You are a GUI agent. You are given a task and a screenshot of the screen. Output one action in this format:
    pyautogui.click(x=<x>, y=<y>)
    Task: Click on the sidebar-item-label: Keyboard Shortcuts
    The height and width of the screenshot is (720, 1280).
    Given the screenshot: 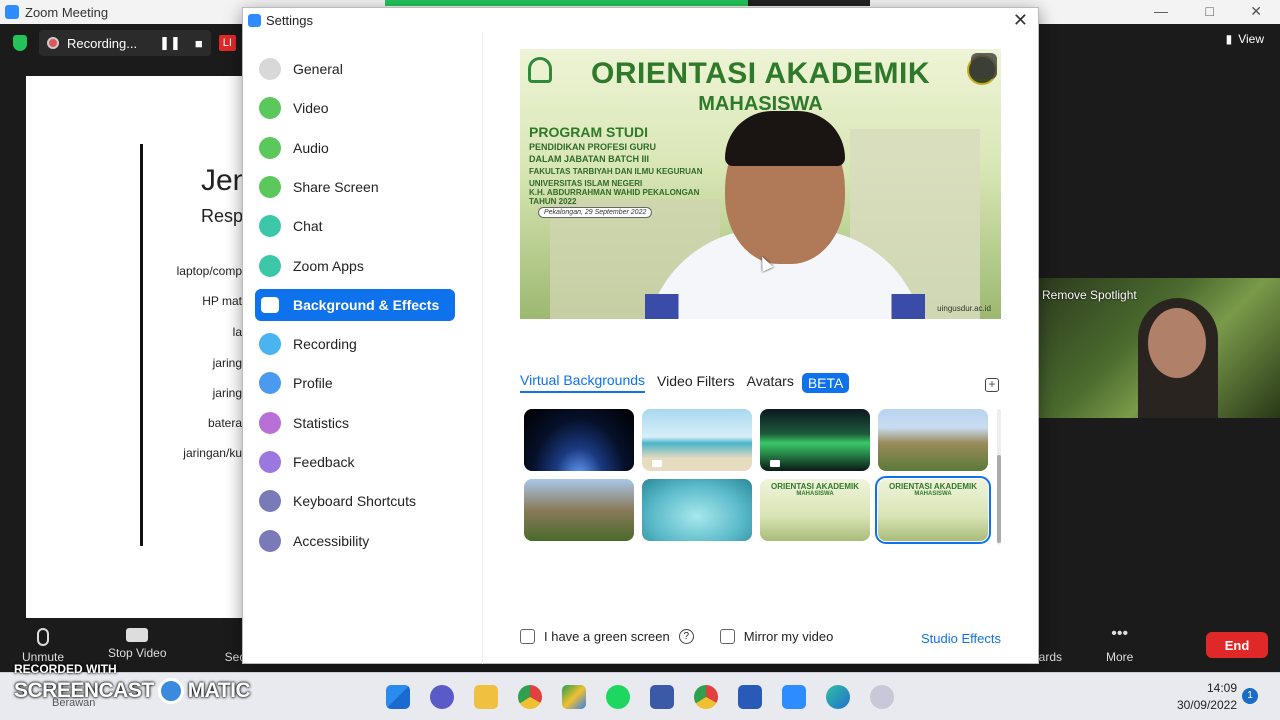 What is the action you would take?
    pyautogui.click(x=354, y=501)
    